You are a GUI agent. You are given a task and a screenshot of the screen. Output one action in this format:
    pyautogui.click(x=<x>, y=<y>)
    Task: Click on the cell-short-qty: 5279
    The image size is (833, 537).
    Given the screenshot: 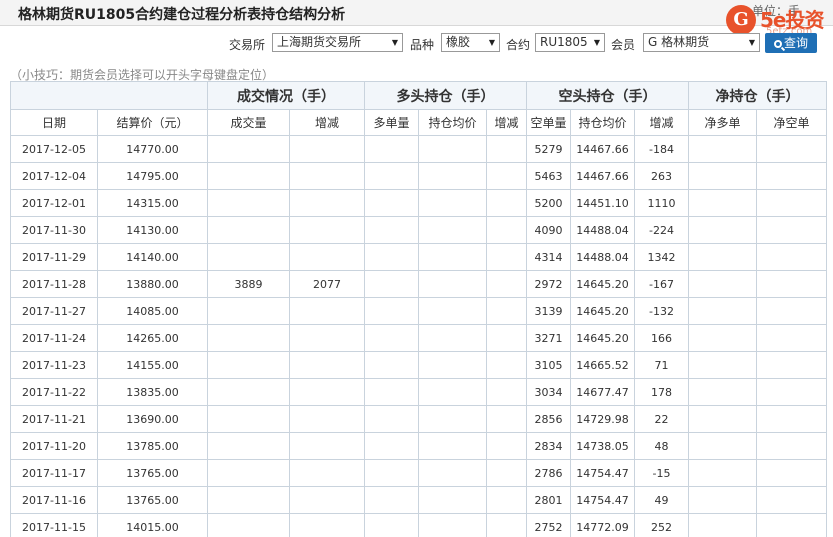 What is the action you would take?
    pyautogui.click(x=548, y=149)
    